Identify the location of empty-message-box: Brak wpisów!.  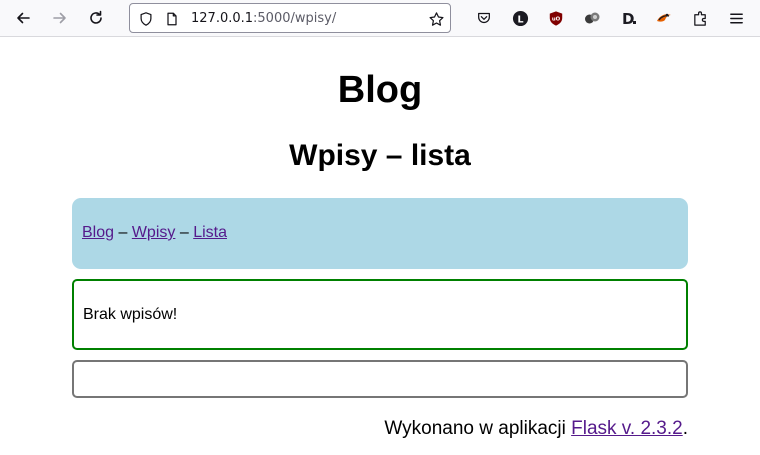
(380, 314).